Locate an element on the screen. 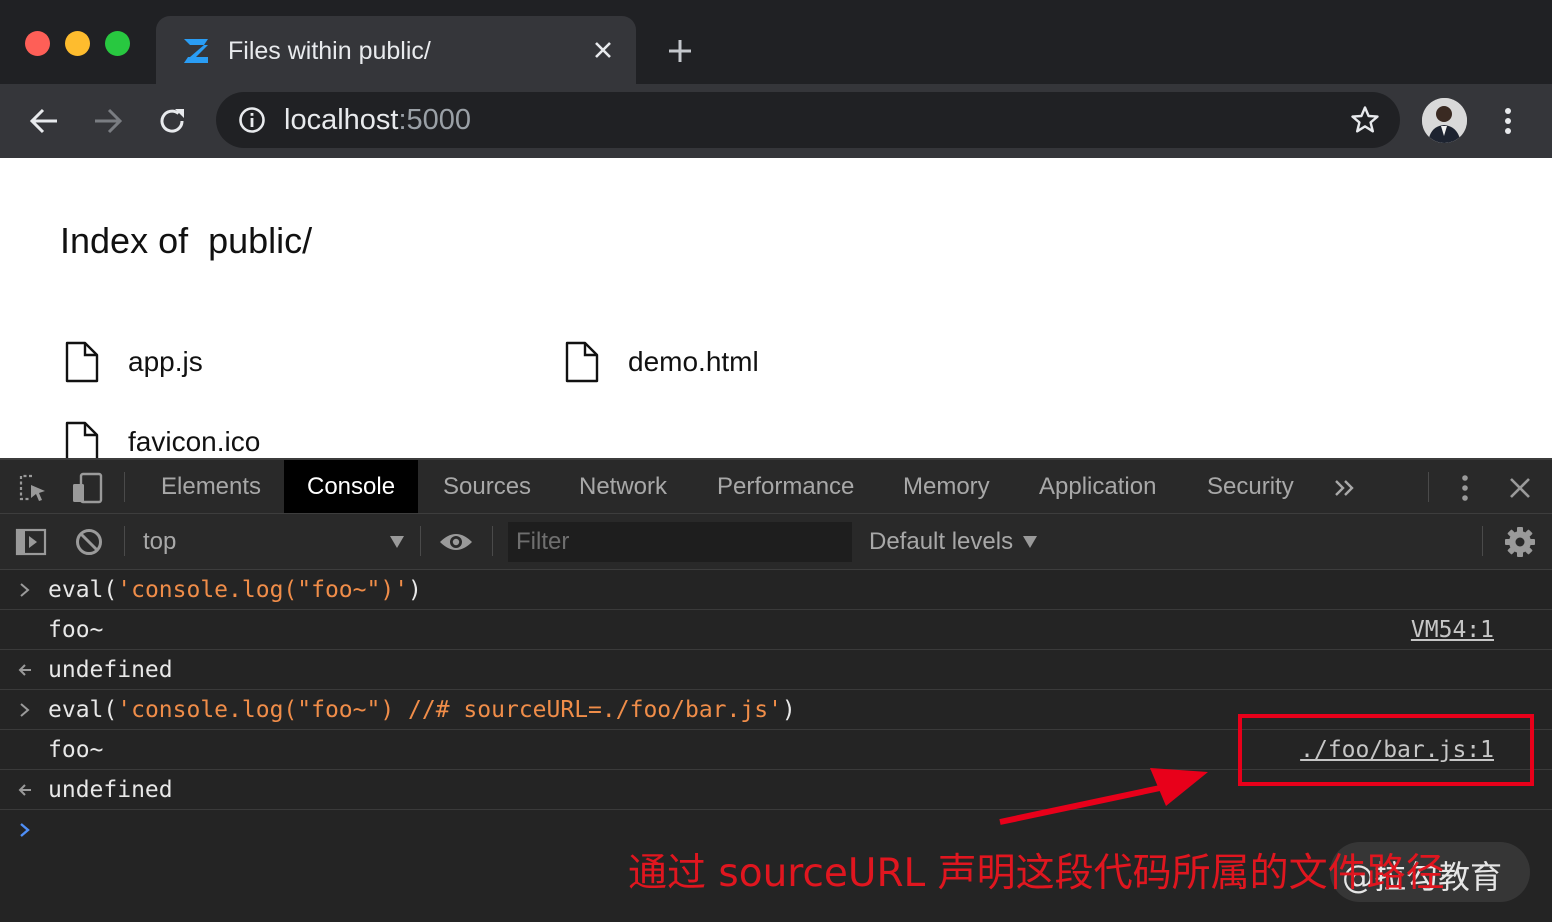  file-item: app.js is located at coordinates (133, 362).